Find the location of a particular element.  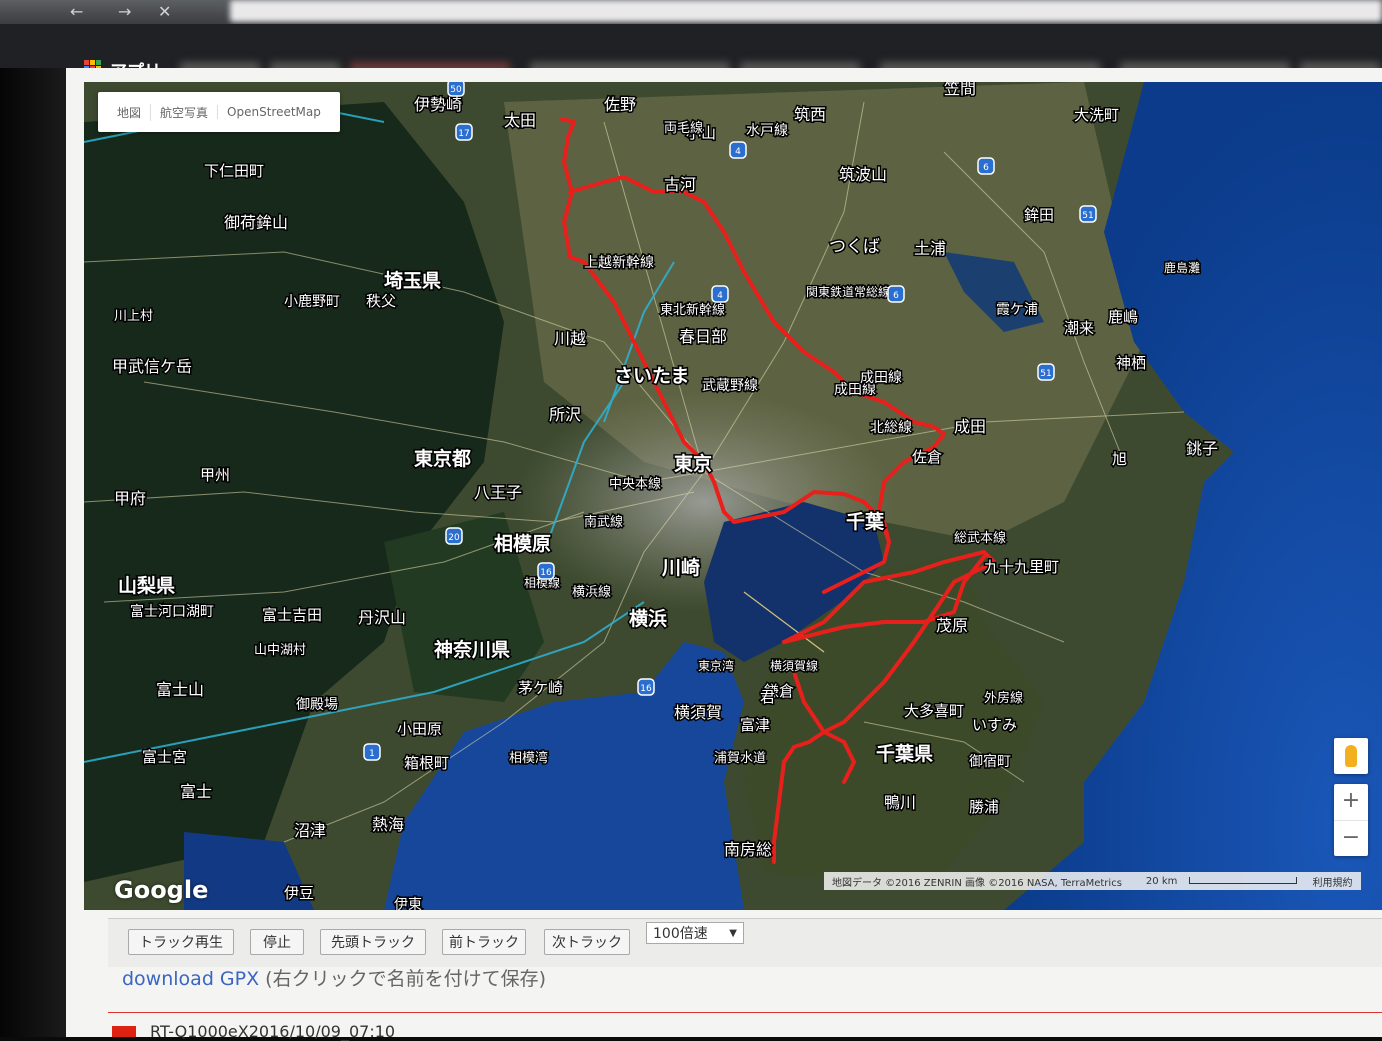

place-label: 東北新幹線 is located at coordinates (692, 310).